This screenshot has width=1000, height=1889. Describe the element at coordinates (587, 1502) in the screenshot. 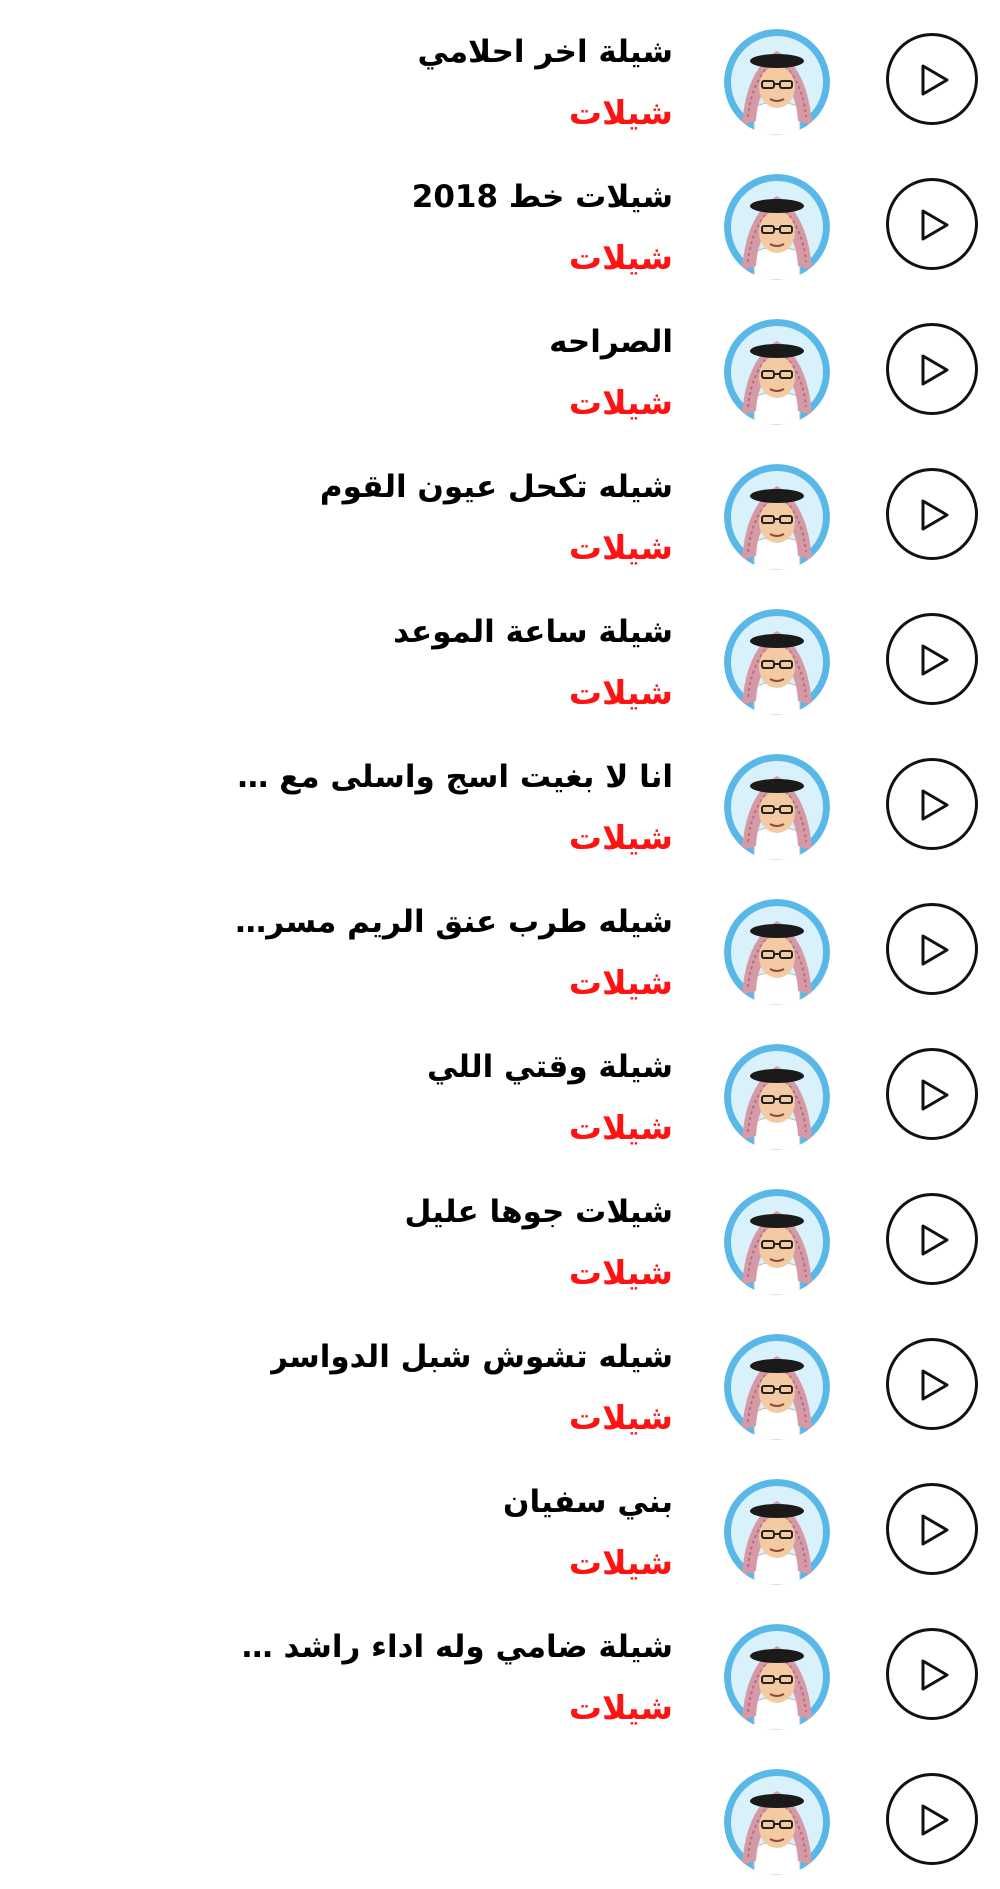

I see `song-title: بني سفيان` at that location.